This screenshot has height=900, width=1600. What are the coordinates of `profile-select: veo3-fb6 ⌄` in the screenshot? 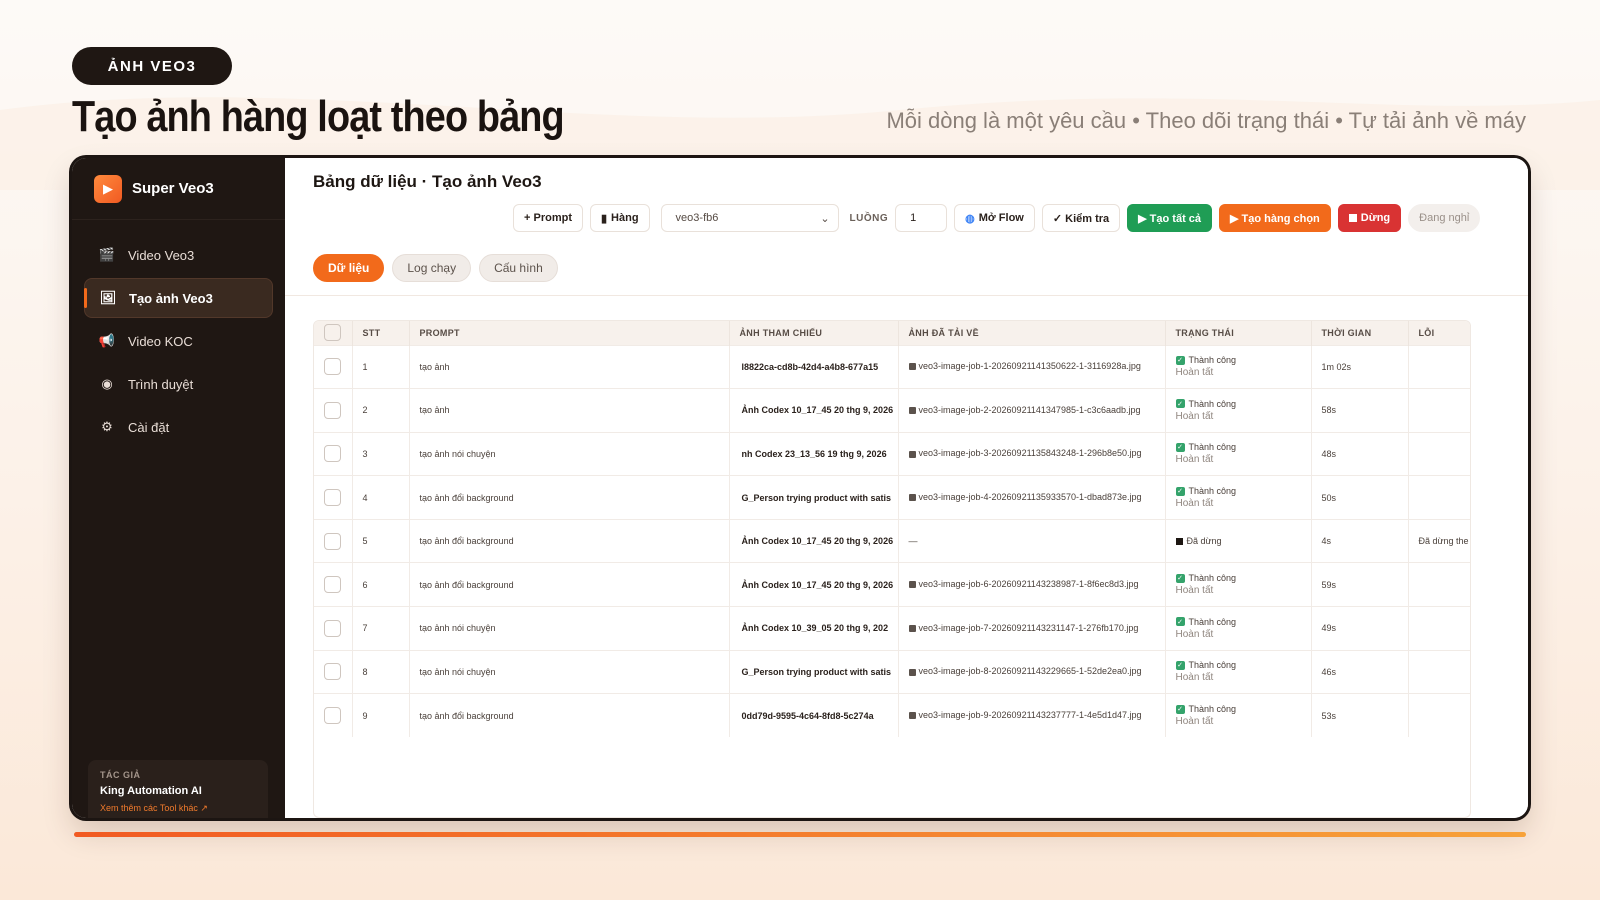 It's located at (749, 218).